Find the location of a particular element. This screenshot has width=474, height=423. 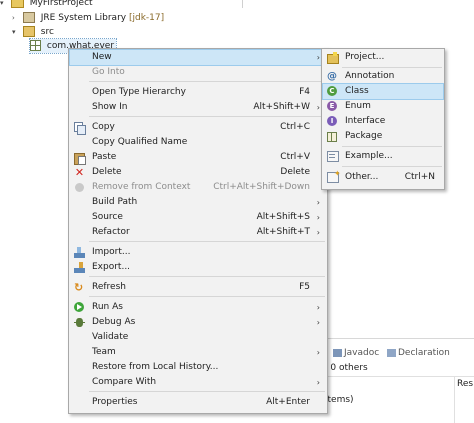

enum-icon: E is located at coordinates (332, 106).